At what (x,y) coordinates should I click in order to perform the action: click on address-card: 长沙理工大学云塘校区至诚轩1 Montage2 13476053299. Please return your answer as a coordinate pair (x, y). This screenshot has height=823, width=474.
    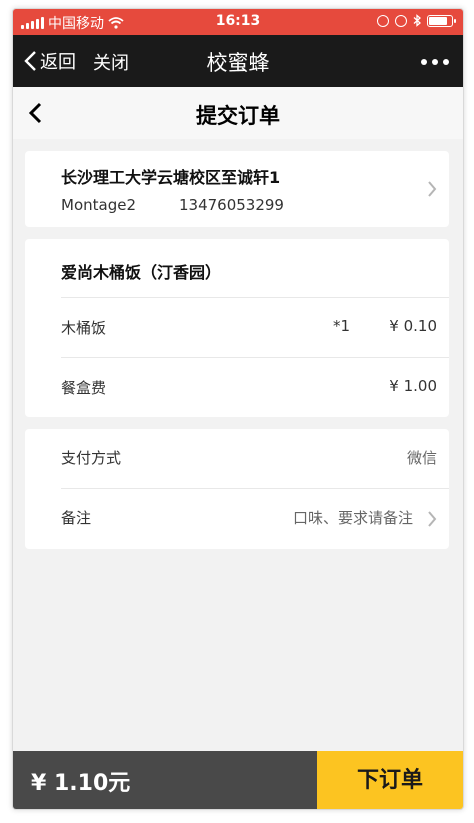
    Looking at the image, I should click on (237, 189).